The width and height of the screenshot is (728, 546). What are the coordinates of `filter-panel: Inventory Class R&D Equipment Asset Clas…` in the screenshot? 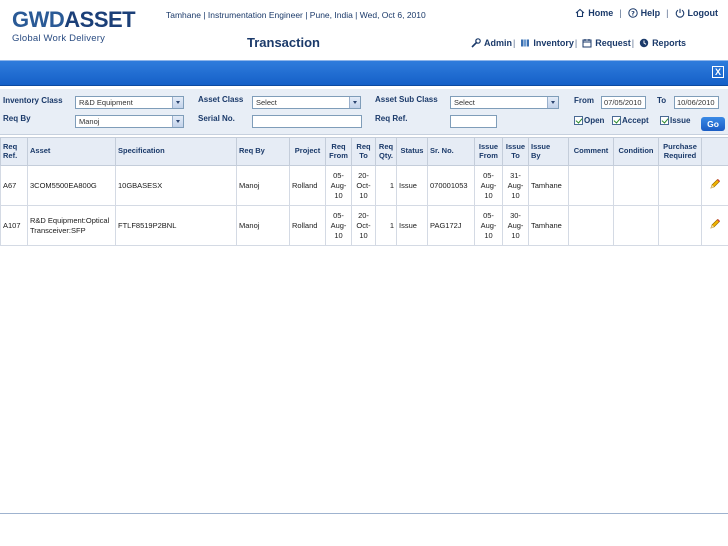 It's located at (364, 112).